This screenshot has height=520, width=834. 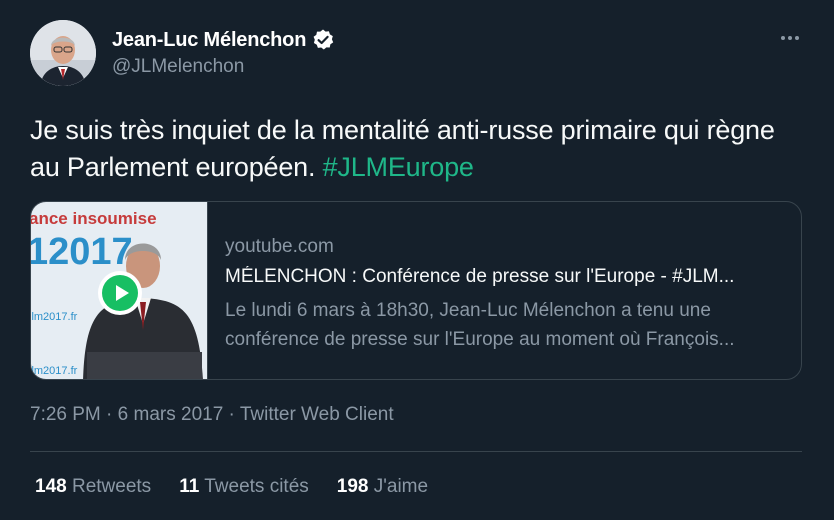 What do you see at coordinates (317, 414) in the screenshot?
I see `tweet-client: Twitter Web Client` at bounding box center [317, 414].